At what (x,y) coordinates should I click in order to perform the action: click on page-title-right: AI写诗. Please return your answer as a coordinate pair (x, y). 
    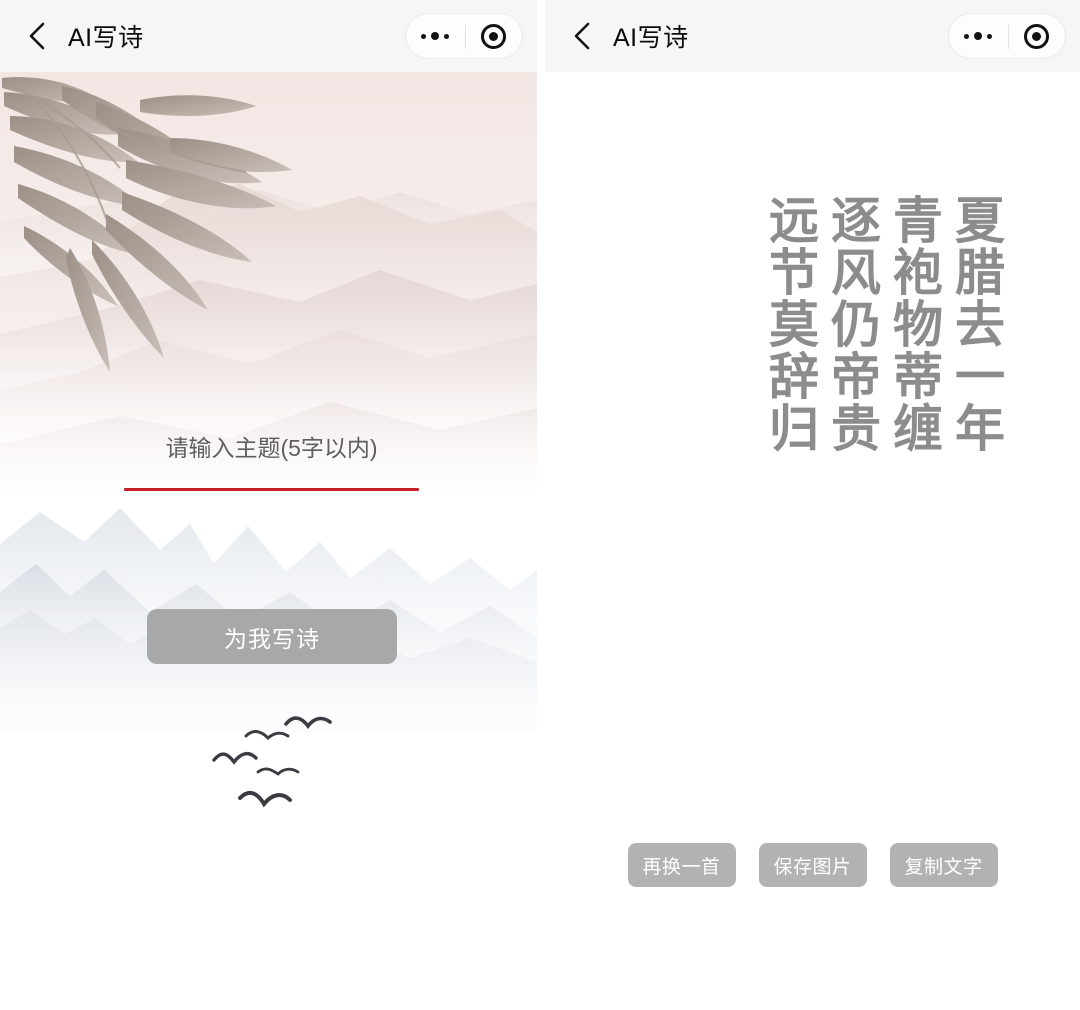
    Looking at the image, I should click on (651, 38).